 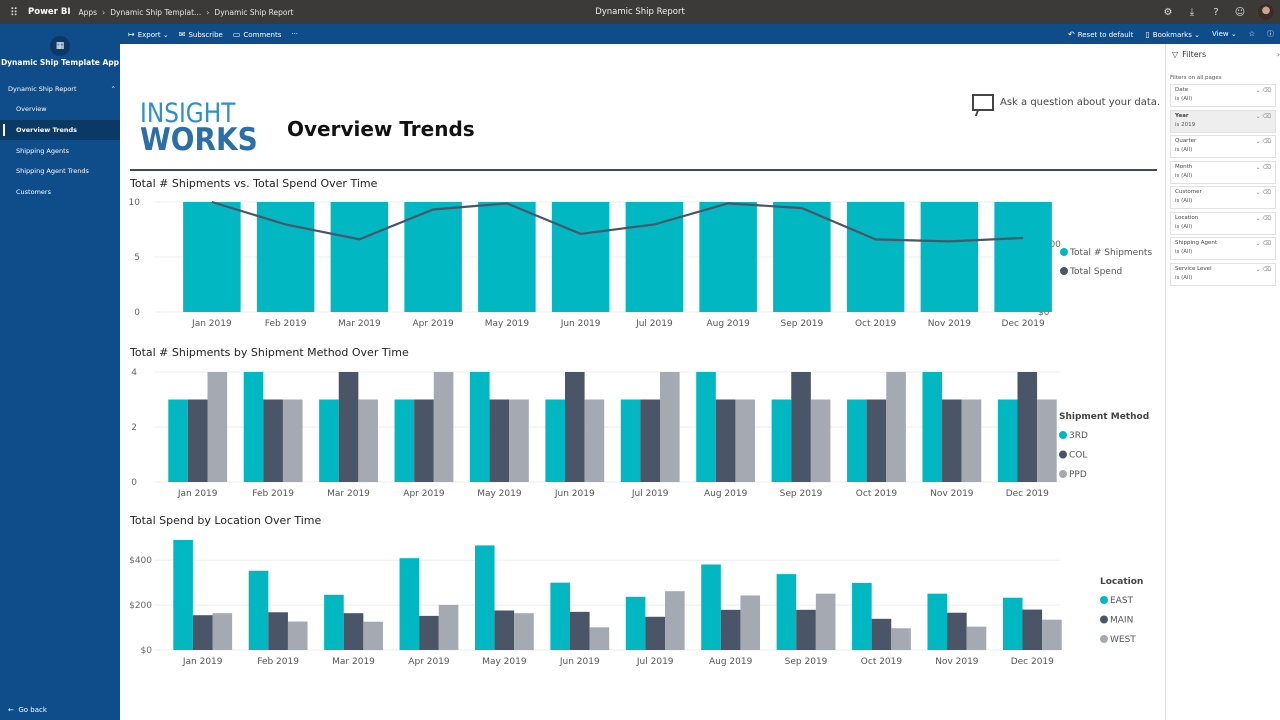 What do you see at coordinates (1223, 274) in the screenshot?
I see `filter-card-service-level: Service Level is (All) ⌄ ⌫` at bounding box center [1223, 274].